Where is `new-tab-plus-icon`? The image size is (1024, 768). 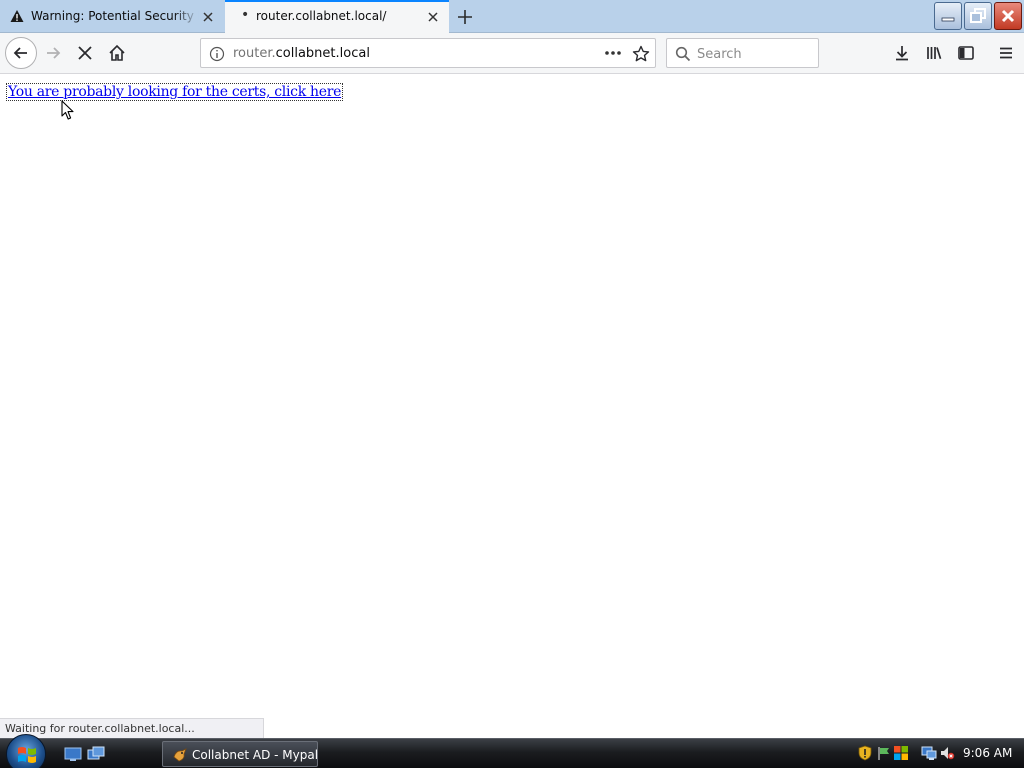
new-tab-plus-icon is located at coordinates (465, 17).